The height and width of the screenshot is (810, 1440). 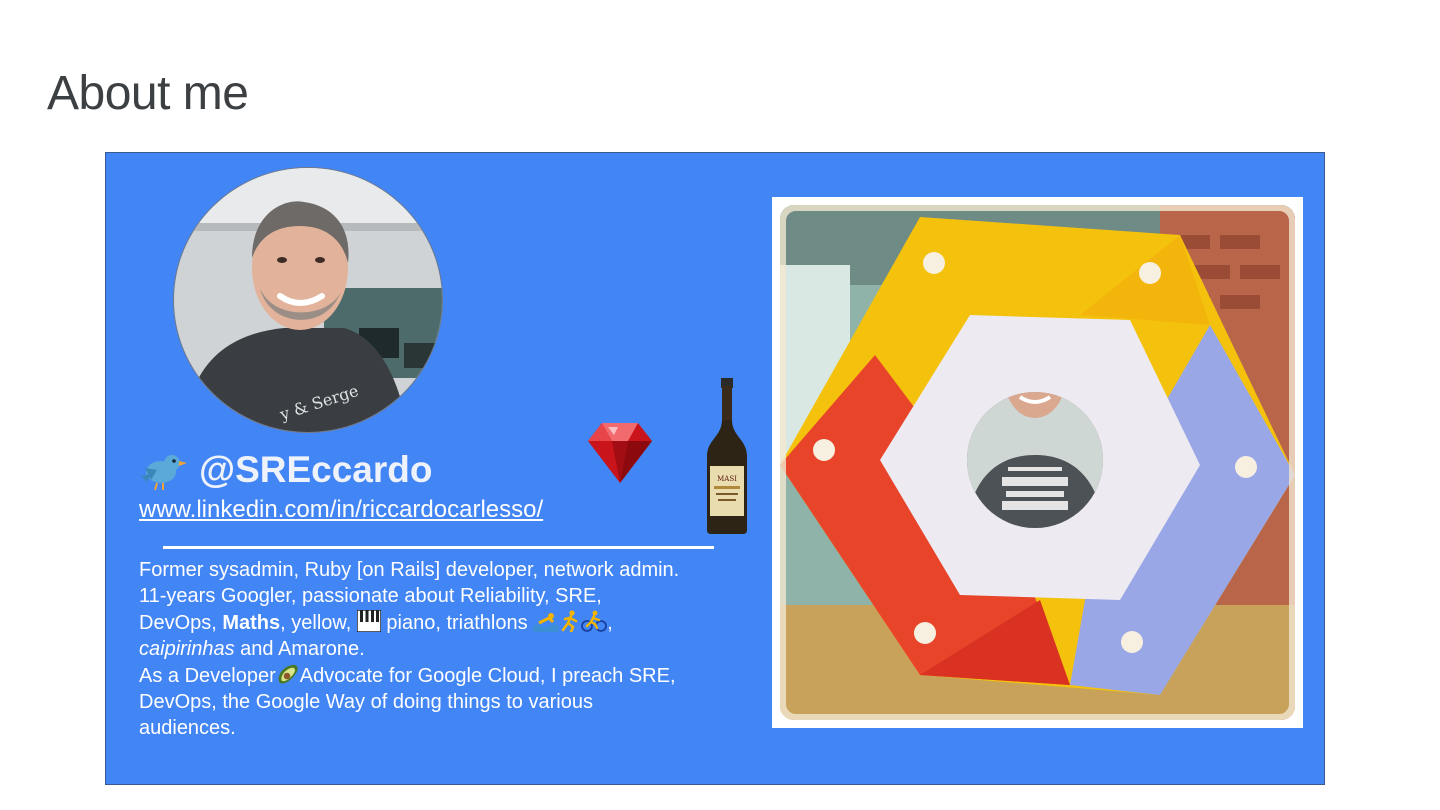 What do you see at coordinates (457, 622) in the screenshot?
I see `bio-text-piano: piano, triathlons` at bounding box center [457, 622].